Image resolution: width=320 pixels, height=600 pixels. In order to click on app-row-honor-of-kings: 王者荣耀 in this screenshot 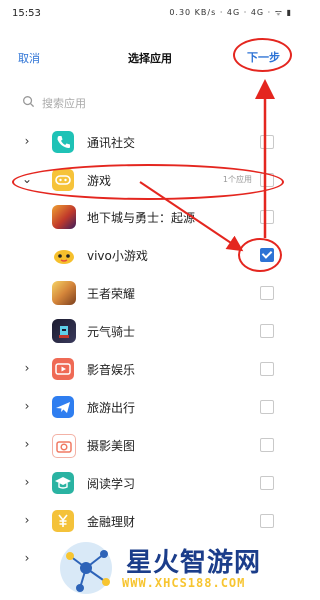, I will do `click(150, 293)`.